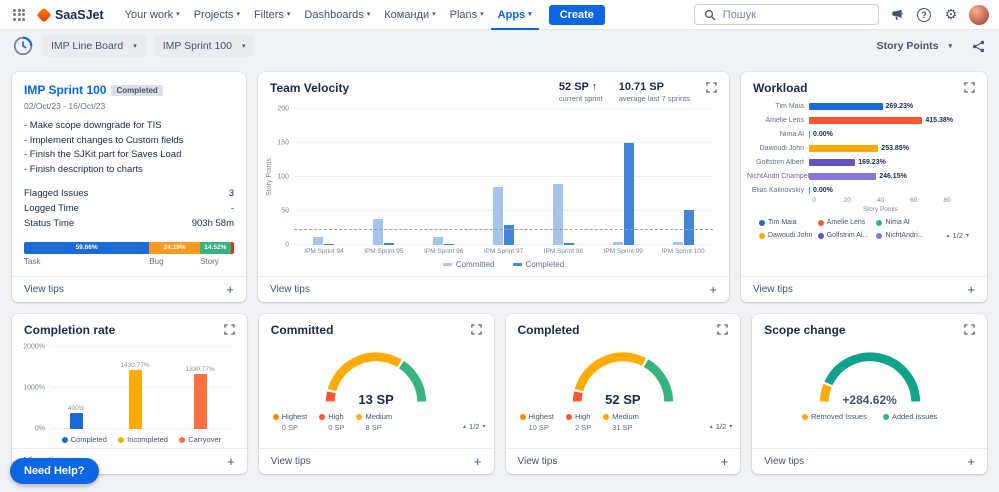 Image resolution: width=999 pixels, height=492 pixels. Describe the element at coordinates (914, 46) in the screenshot. I see `metric-select: Story Points ▾` at that location.